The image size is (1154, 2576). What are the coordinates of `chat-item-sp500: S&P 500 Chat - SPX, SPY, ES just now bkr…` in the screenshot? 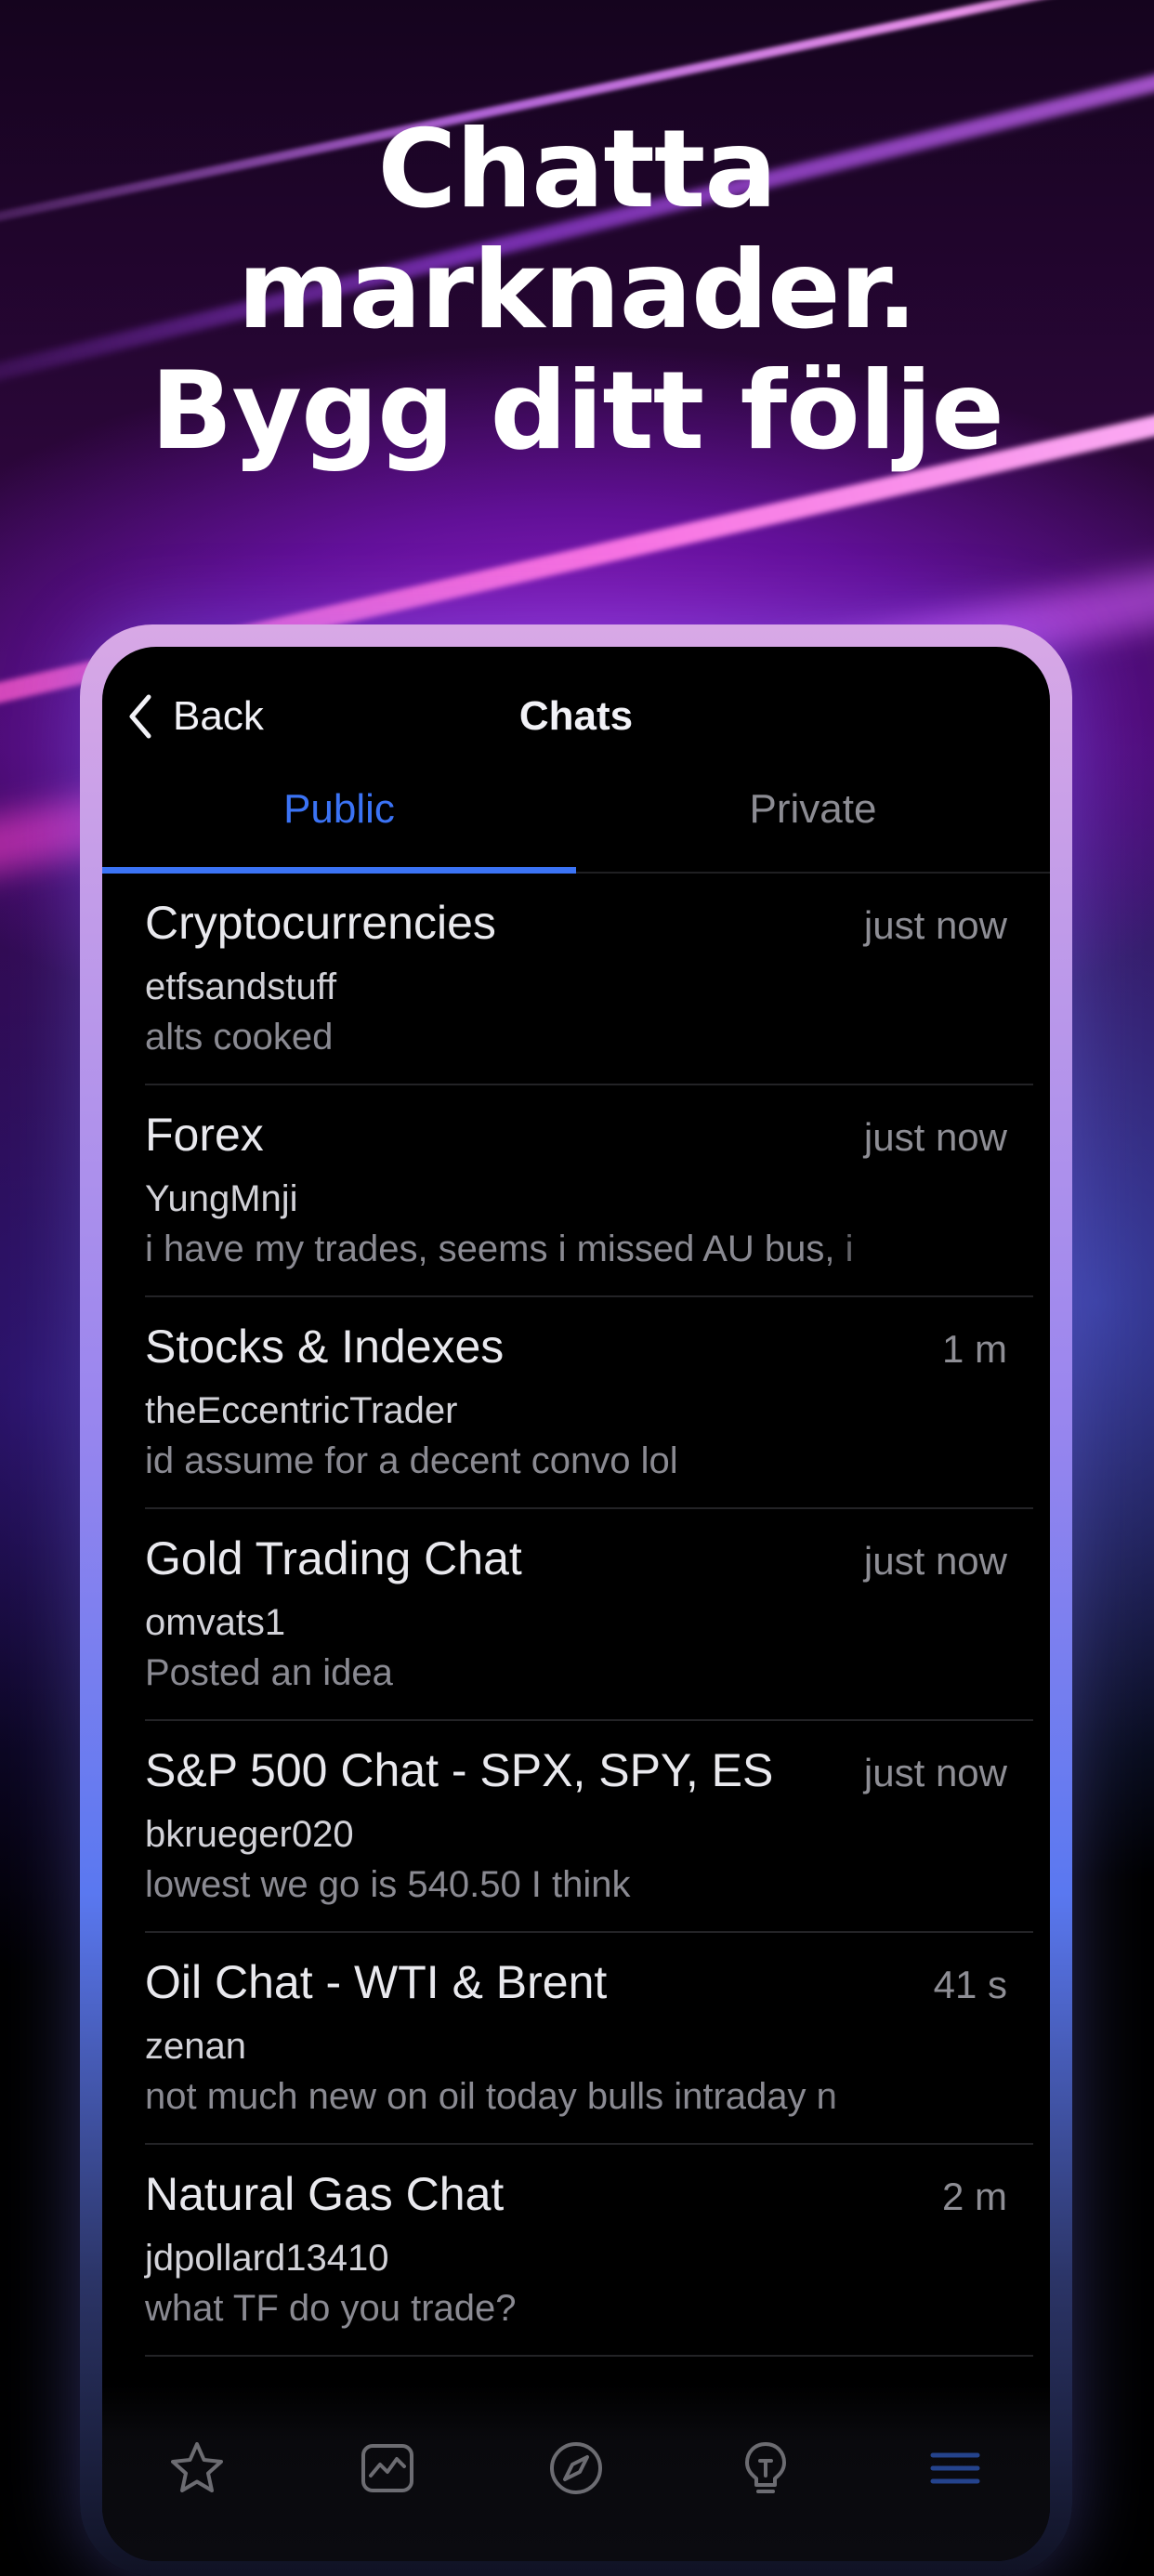 It's located at (576, 1827).